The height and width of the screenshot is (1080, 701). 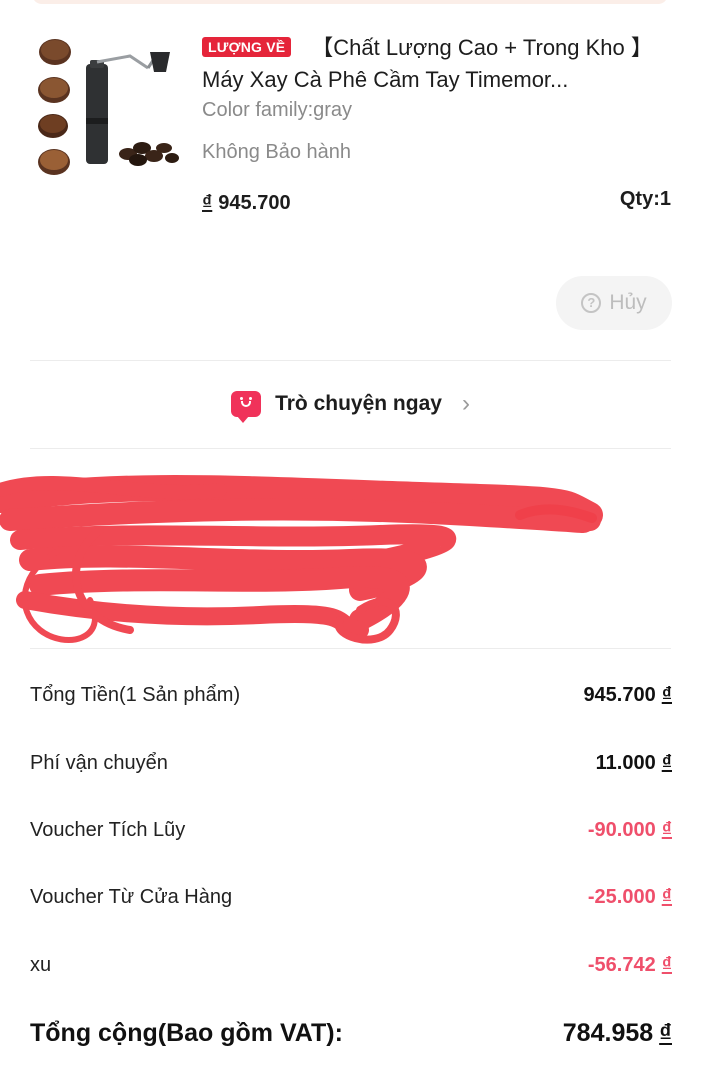 I want to click on product-price: ₫ 945.700, so click(x=246, y=203).